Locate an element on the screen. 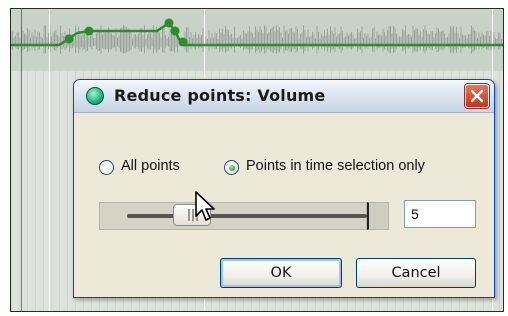 The width and height of the screenshot is (508, 316). slider-end-cap is located at coordinates (378, 216).